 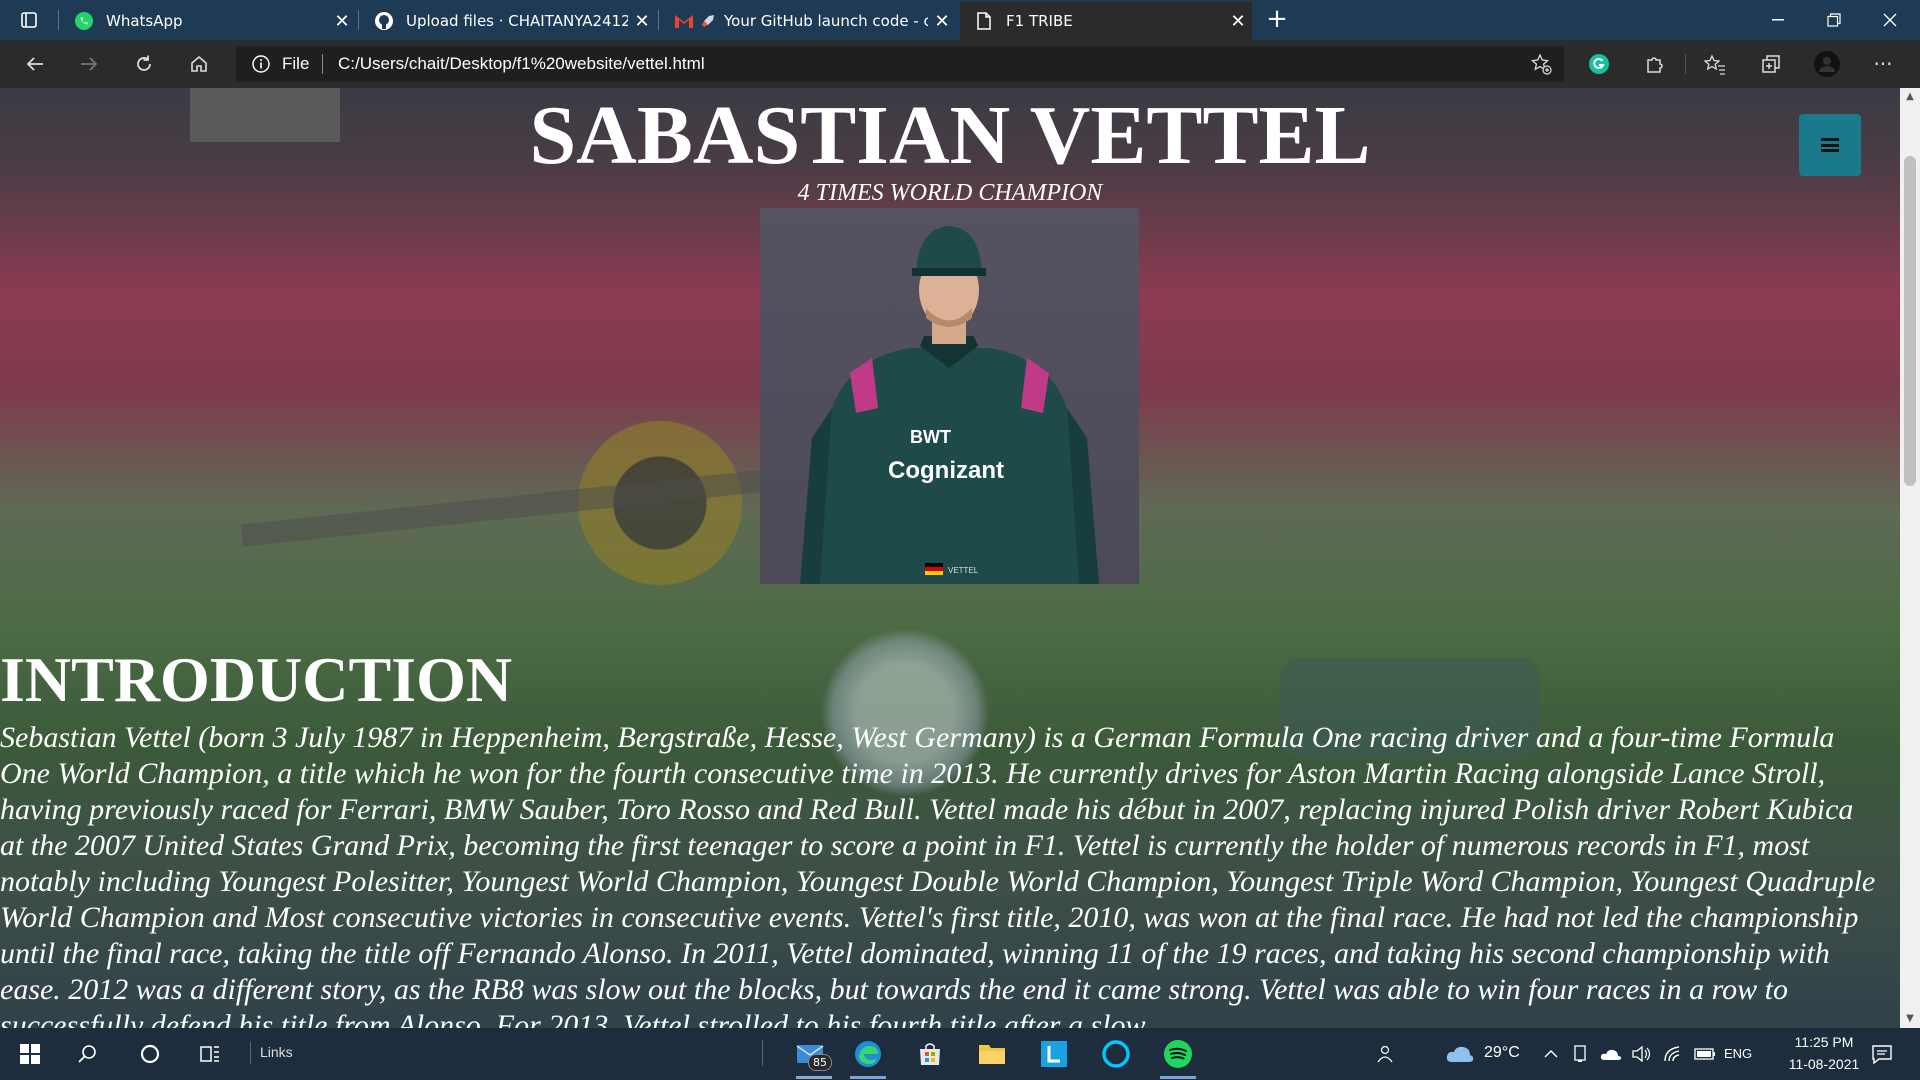 I want to click on links-toolbar: Links, so click(x=276, y=1052).